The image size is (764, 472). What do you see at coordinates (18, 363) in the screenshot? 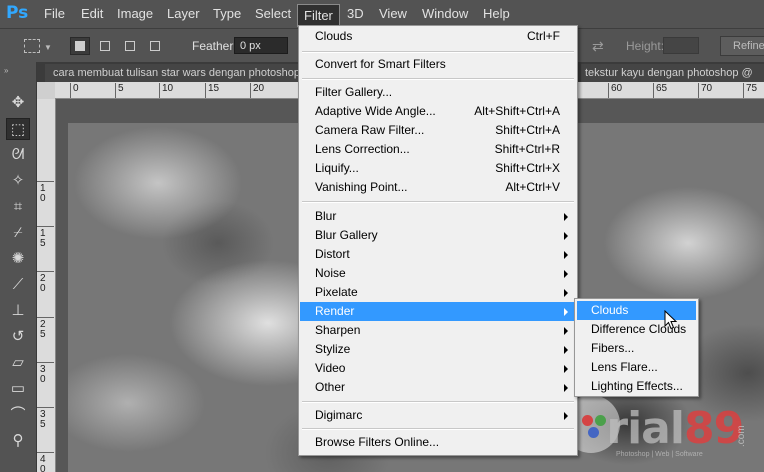
I see `eraser-tool-icon: ▱` at bounding box center [18, 363].